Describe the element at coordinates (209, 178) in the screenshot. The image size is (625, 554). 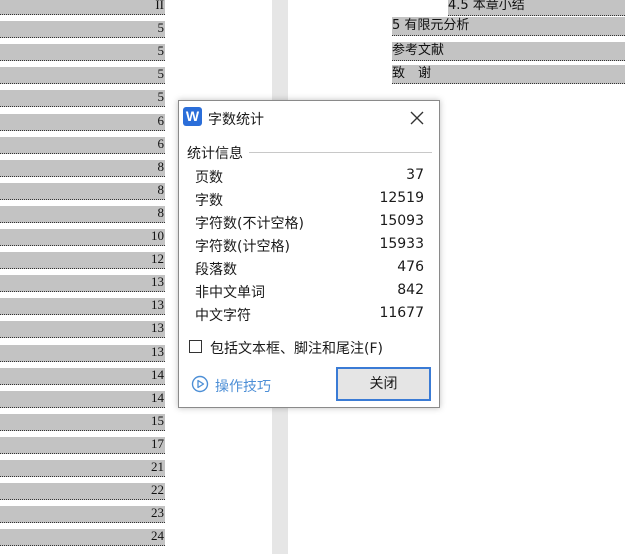
I see `stat-label: 页数` at that location.